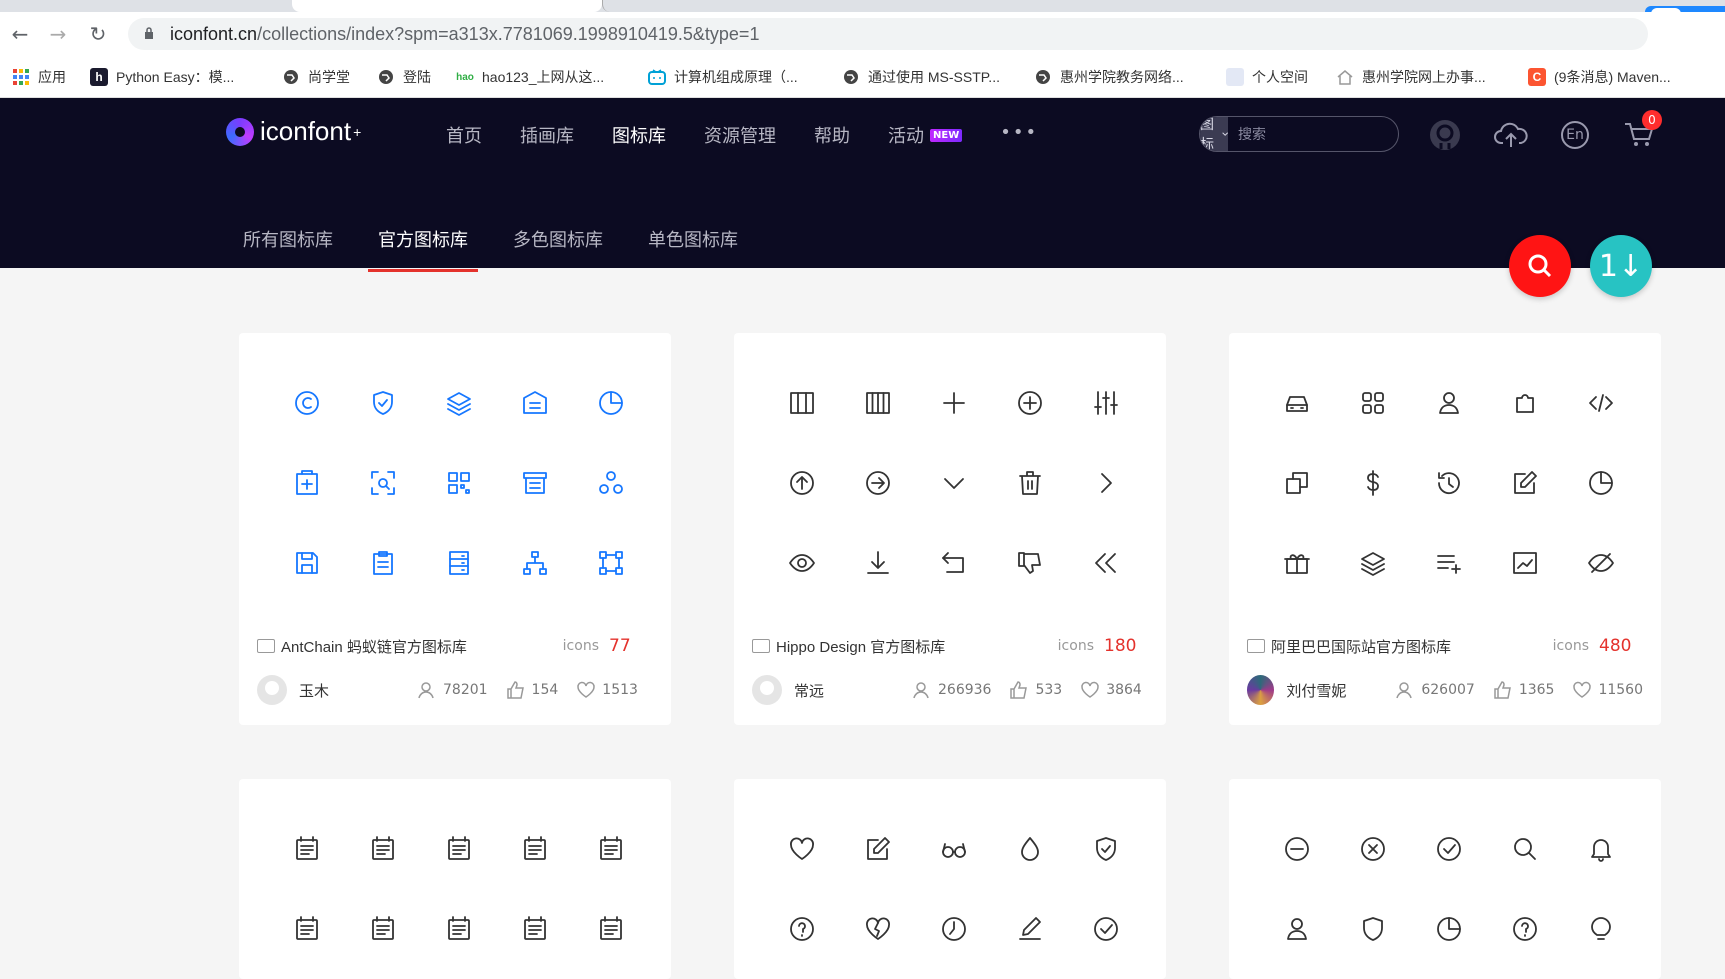 This screenshot has height=979, width=1725. Describe the element at coordinates (1075, 646) in the screenshot. I see `icons-label: icons` at that location.